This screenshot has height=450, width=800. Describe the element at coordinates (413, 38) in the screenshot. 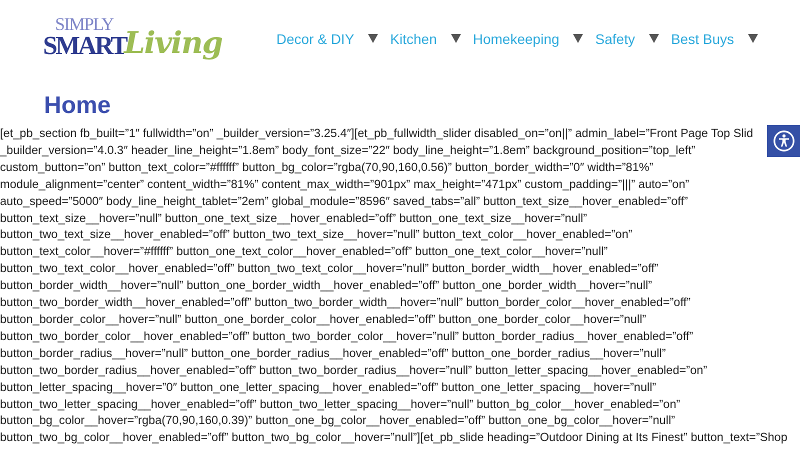

I see `nav-link: Kitchen` at that location.